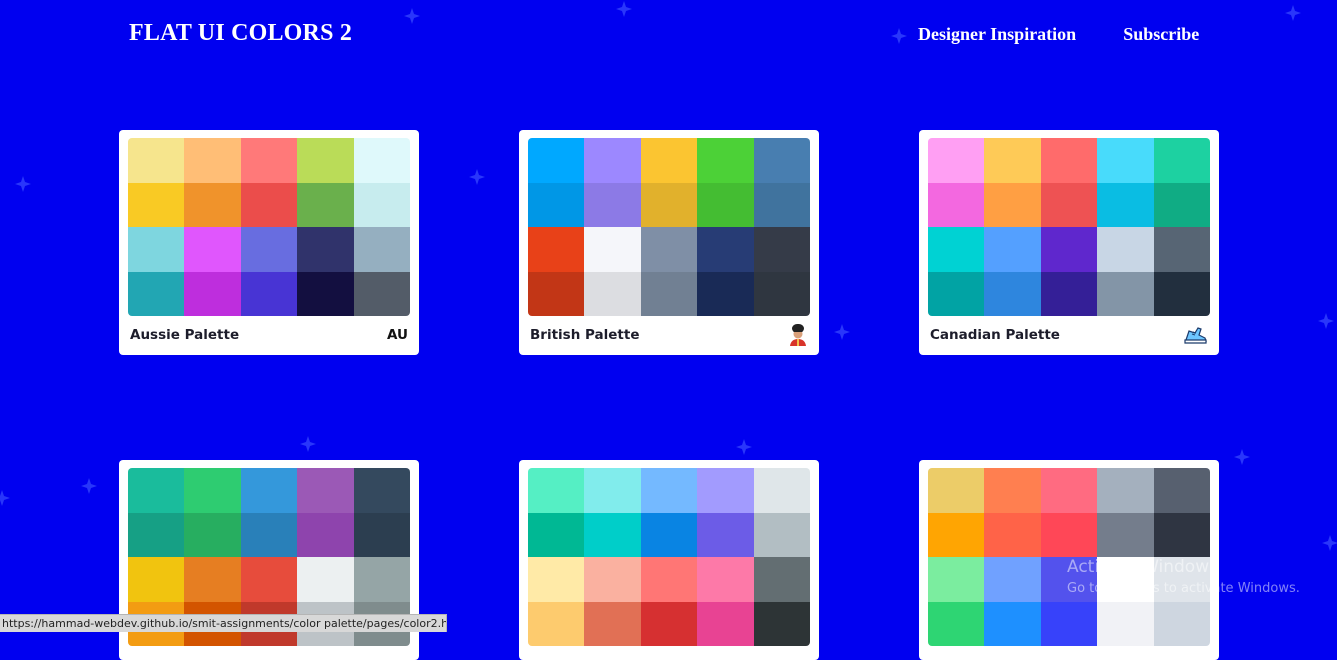 The image size is (1337, 660). I want to click on nav-subscribe: Subscribe, so click(1161, 34).